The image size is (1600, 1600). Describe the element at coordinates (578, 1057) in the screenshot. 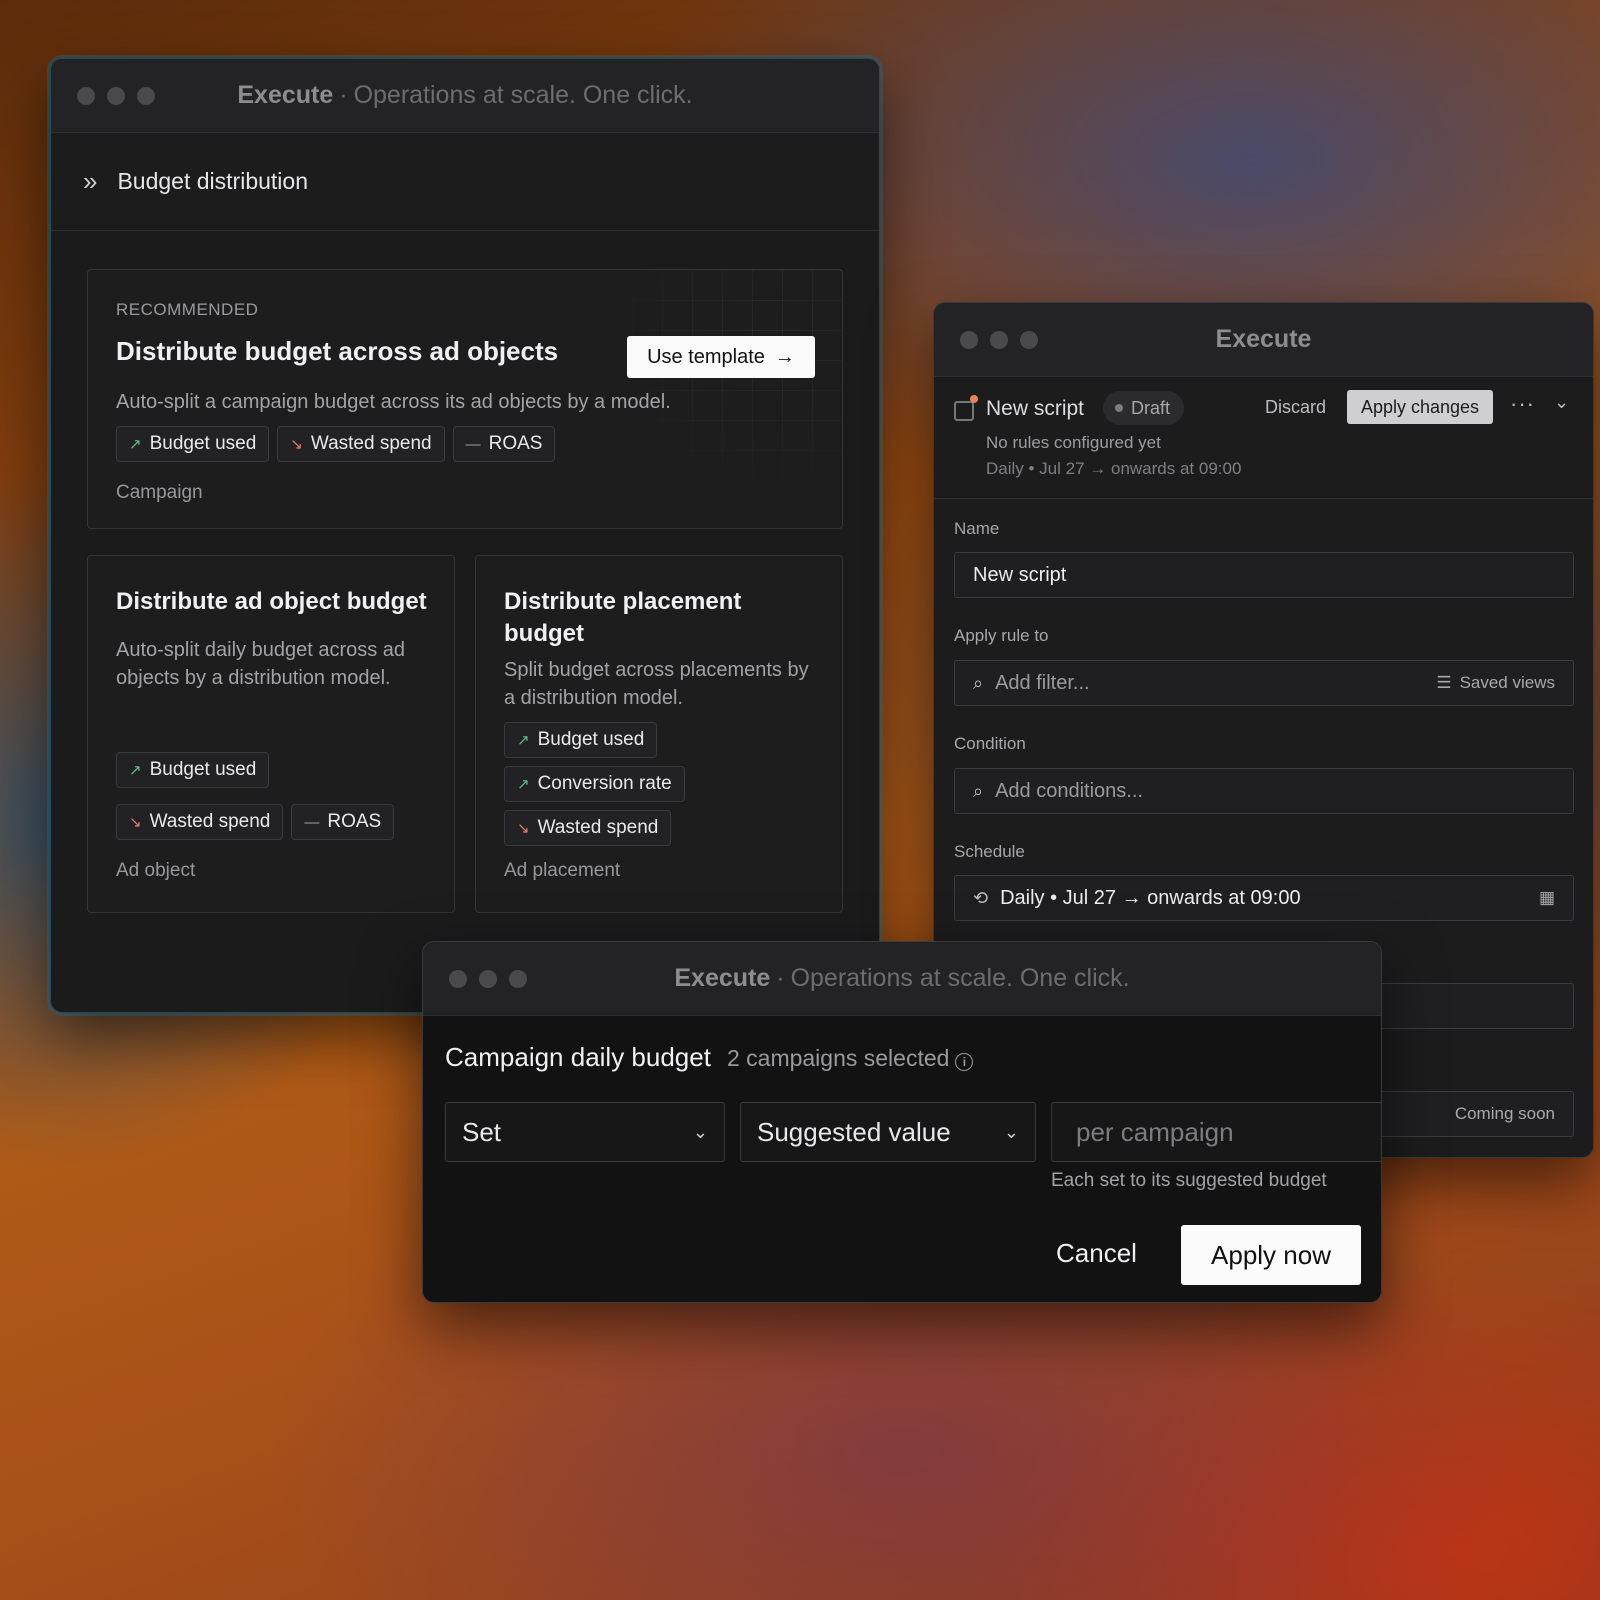

I see `dialog-title: Campaign daily budget` at that location.